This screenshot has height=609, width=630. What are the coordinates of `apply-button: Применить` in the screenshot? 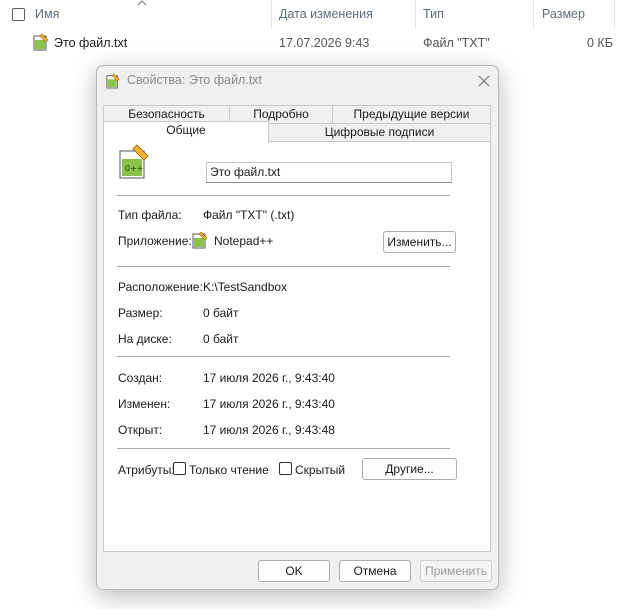 It's located at (456, 571).